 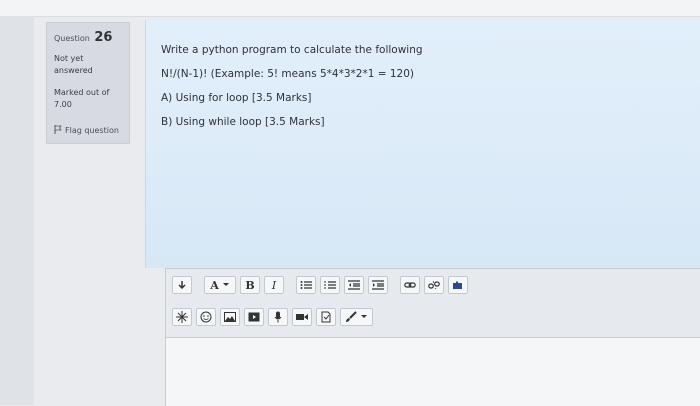 I want to click on video-camera-icon, so click(x=302, y=317).